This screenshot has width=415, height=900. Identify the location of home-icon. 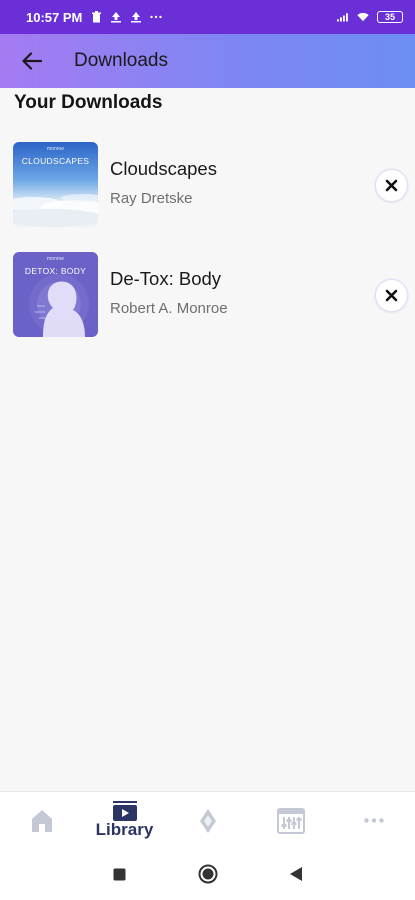
(41, 820).